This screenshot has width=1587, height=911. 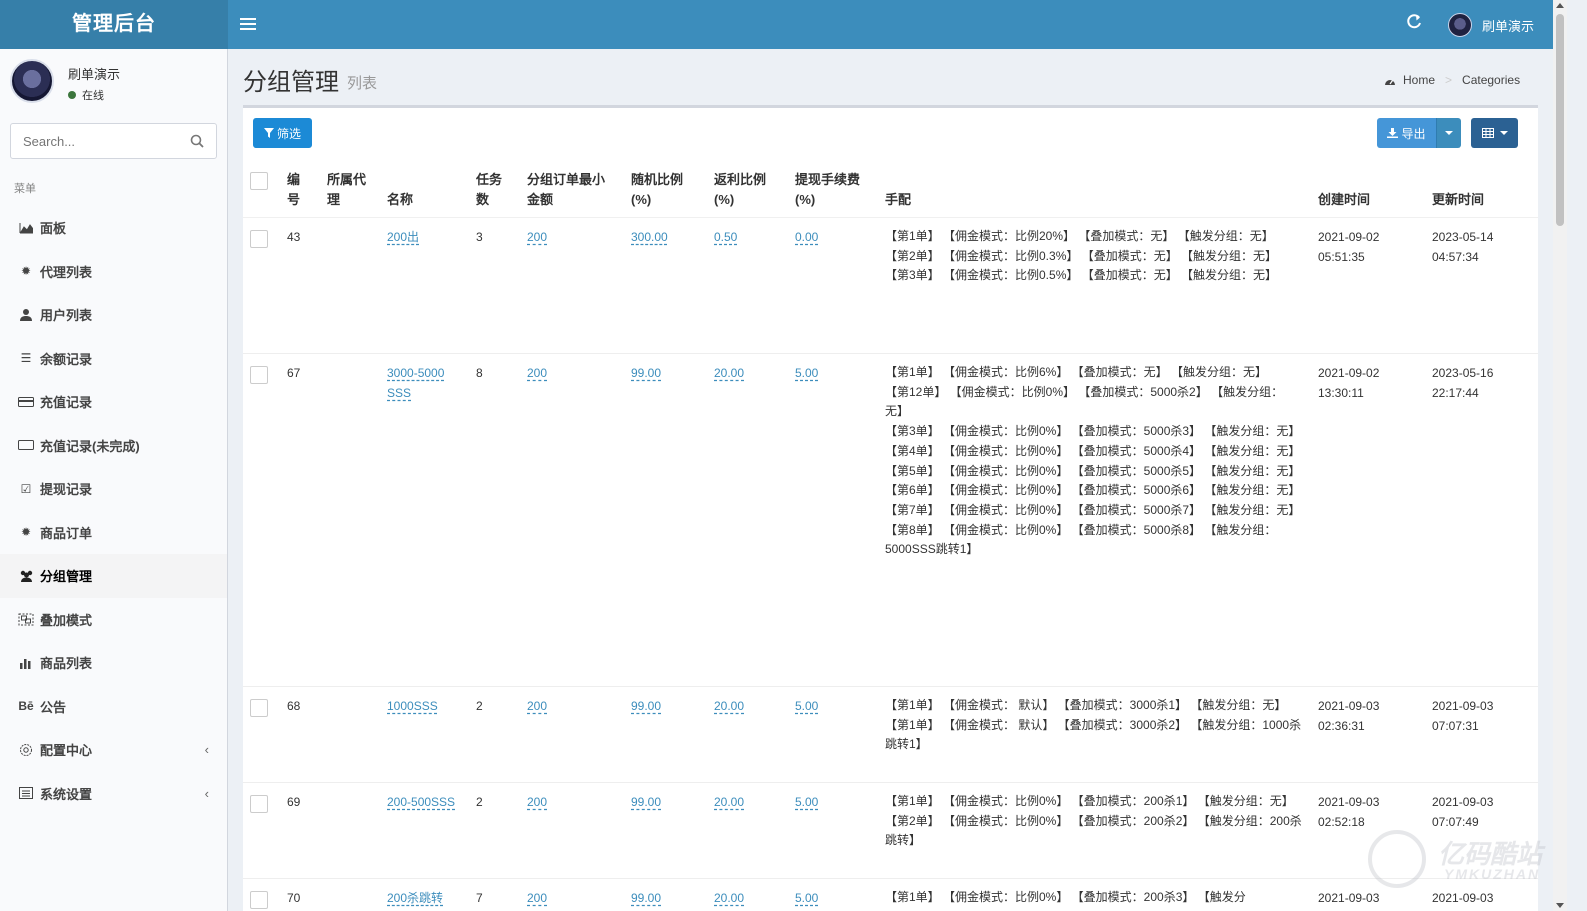 I want to click on sidebar-item-label: 商品列表, so click(x=66, y=664).